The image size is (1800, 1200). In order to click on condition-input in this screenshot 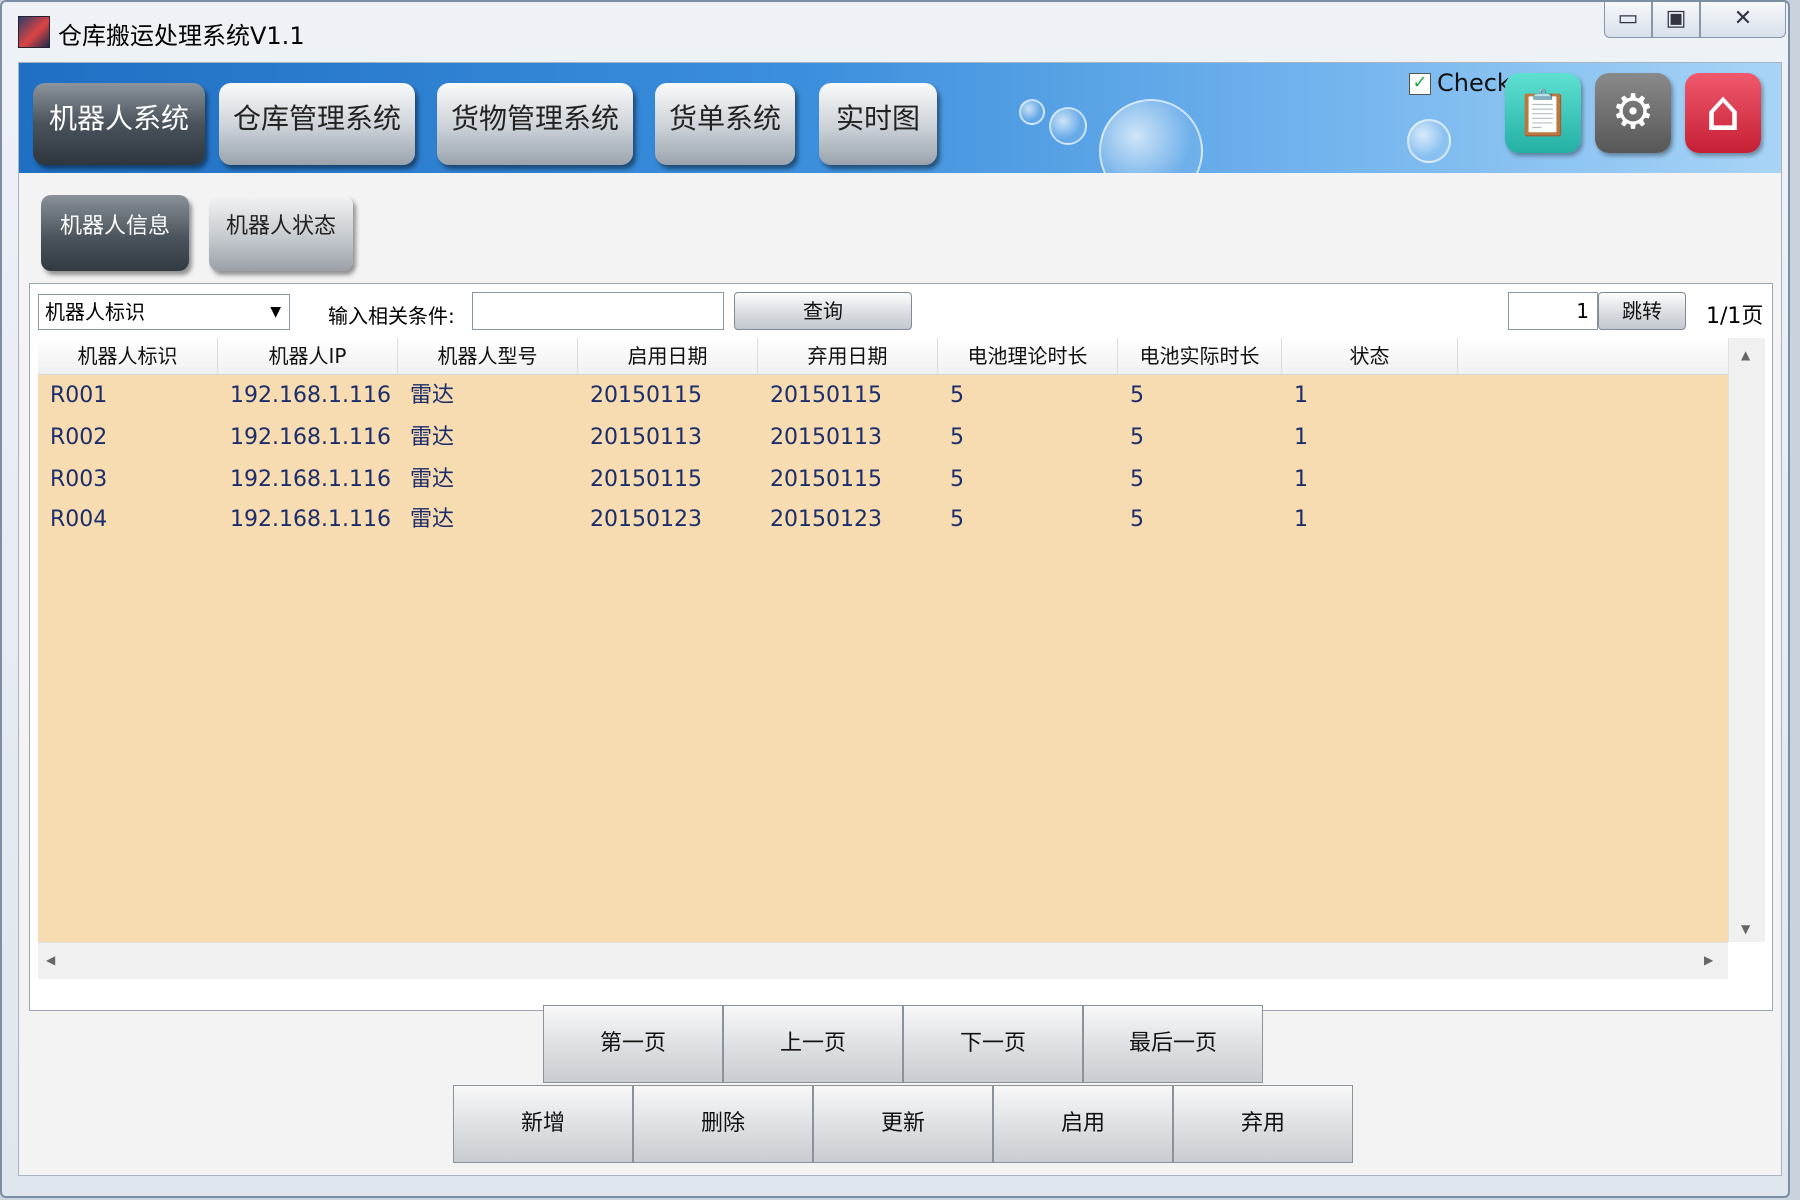, I will do `click(598, 311)`.